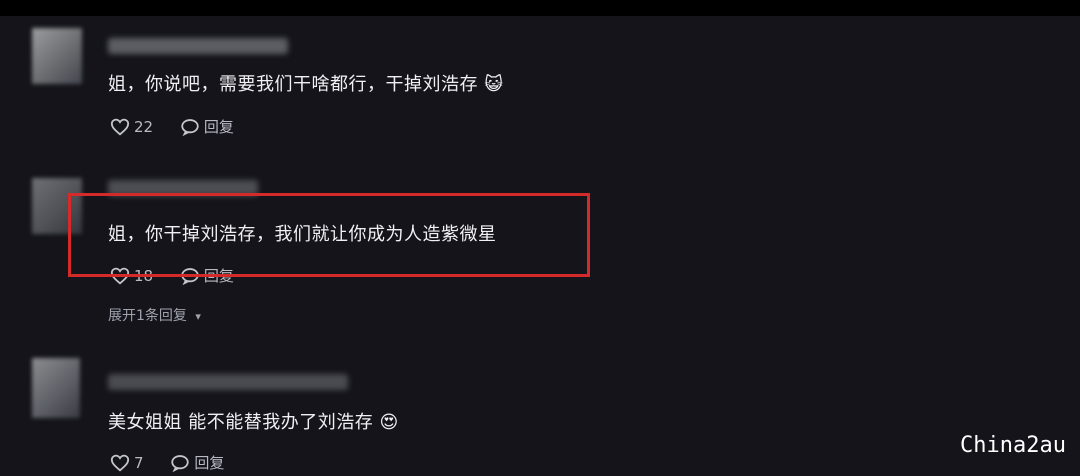 The width and height of the screenshot is (1080, 476). Describe the element at coordinates (329, 235) in the screenshot. I see `highlight-box` at that location.